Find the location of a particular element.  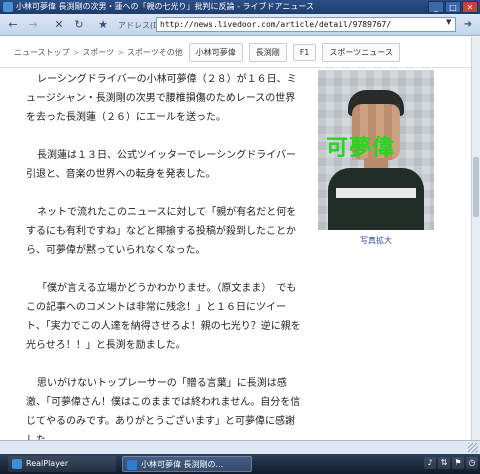

forward-icon: → is located at coordinates (33, 25).